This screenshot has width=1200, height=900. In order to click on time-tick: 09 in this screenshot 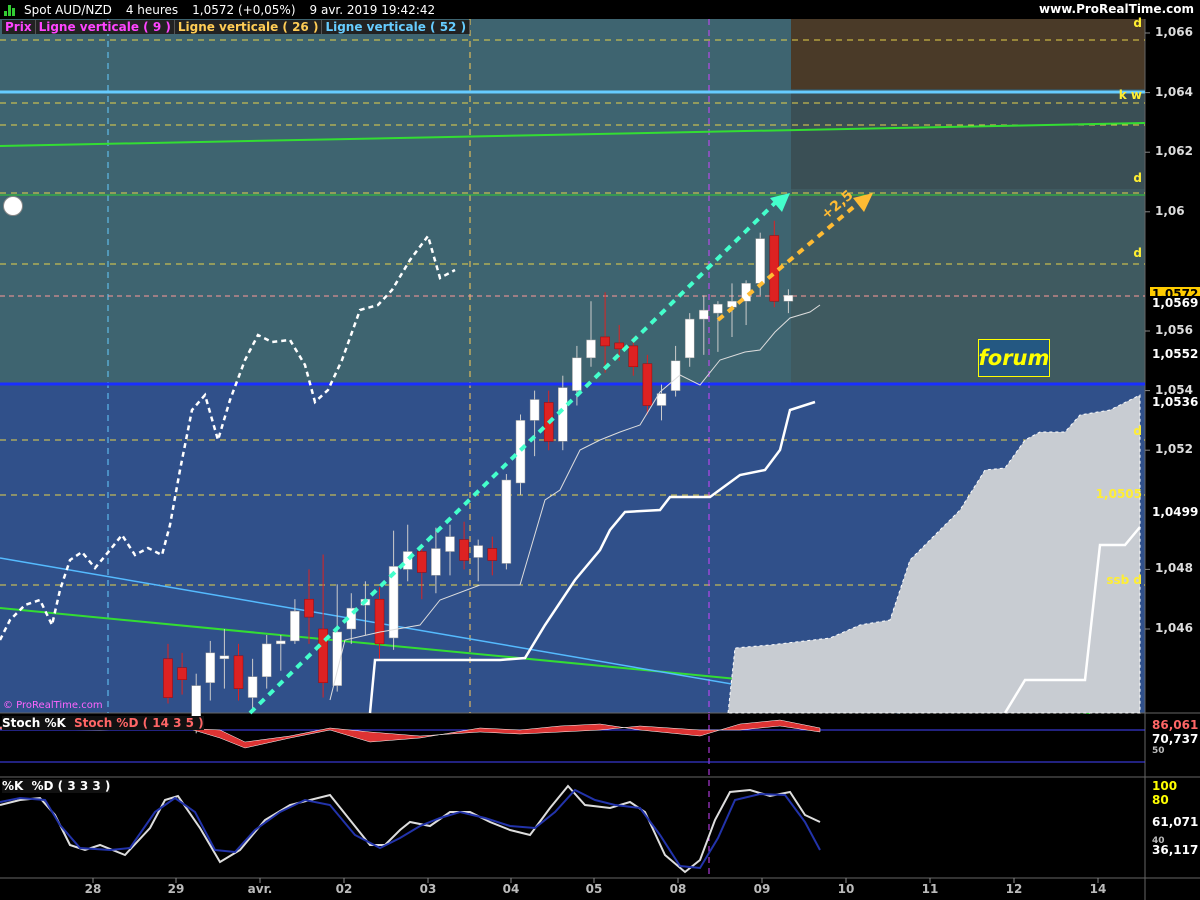, I will do `click(762, 889)`.